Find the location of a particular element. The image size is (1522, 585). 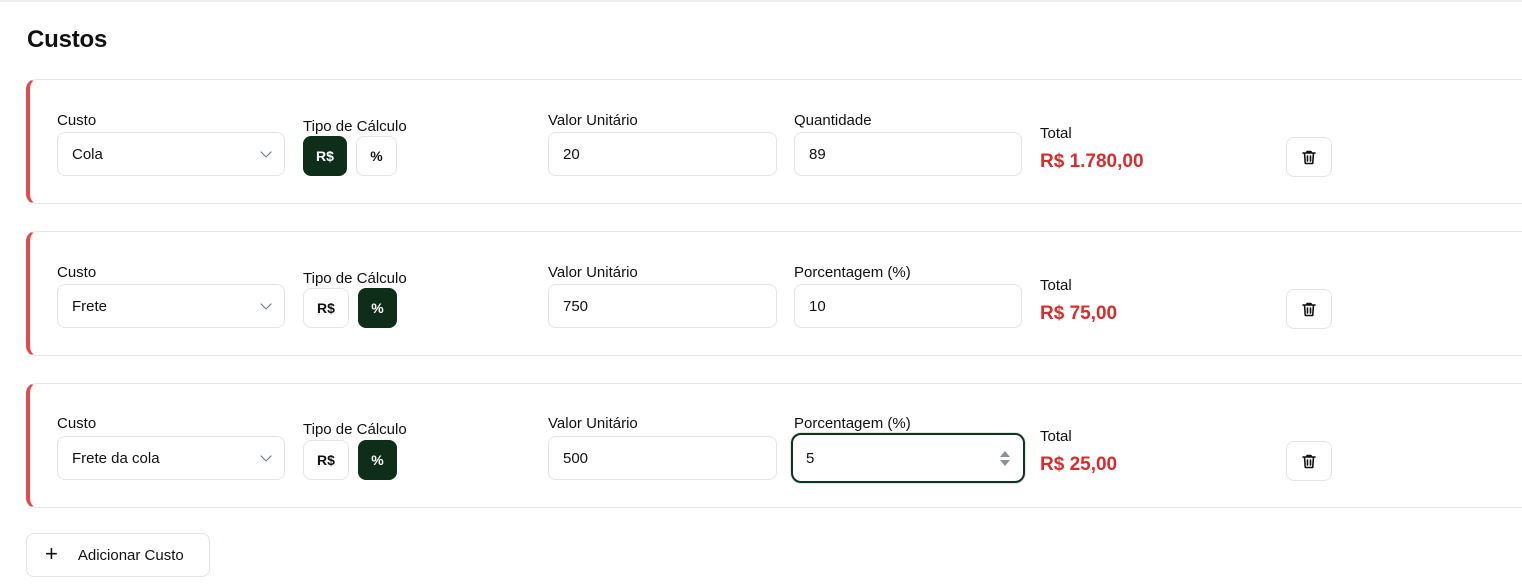

valor-unitario-value: 20 is located at coordinates (571, 154).